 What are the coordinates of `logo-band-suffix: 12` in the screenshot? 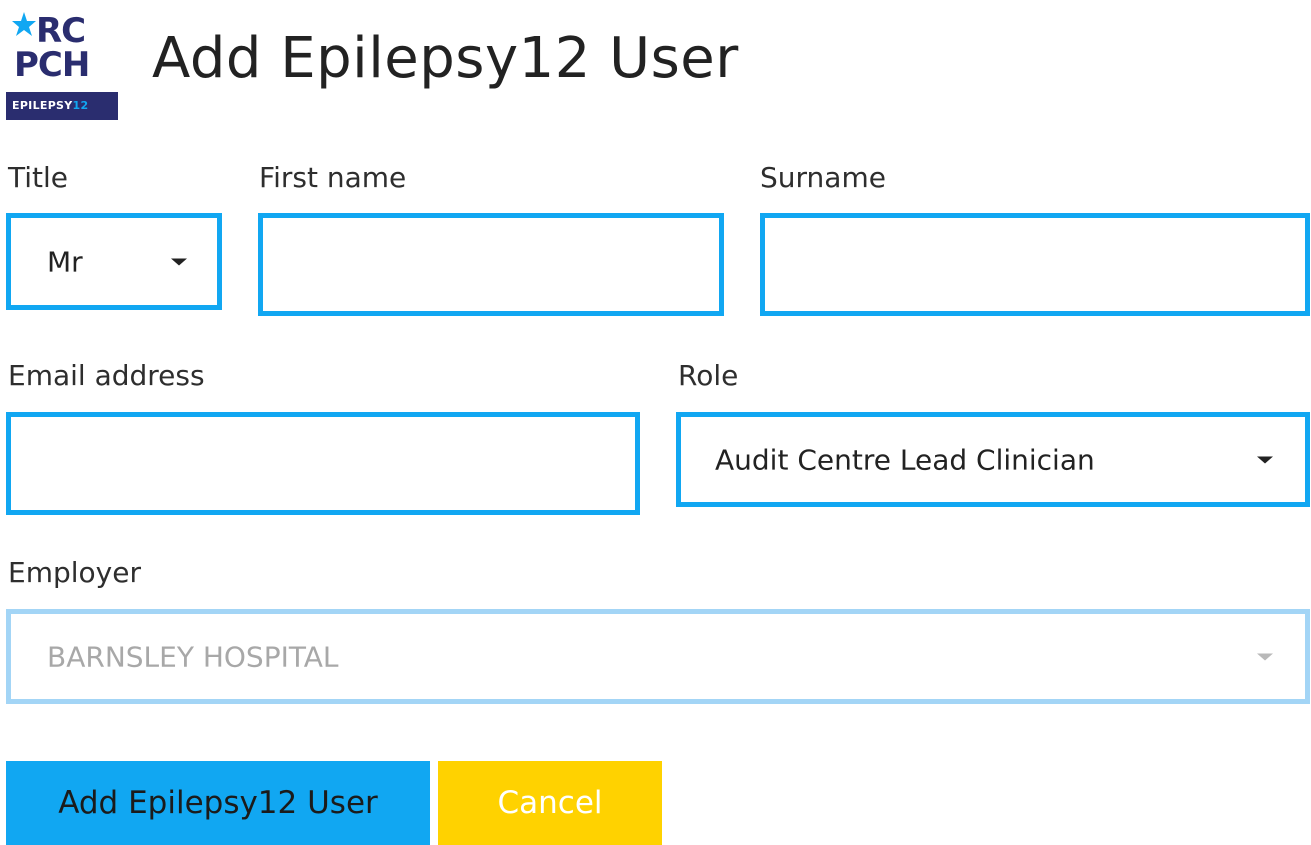 It's located at (80, 105).